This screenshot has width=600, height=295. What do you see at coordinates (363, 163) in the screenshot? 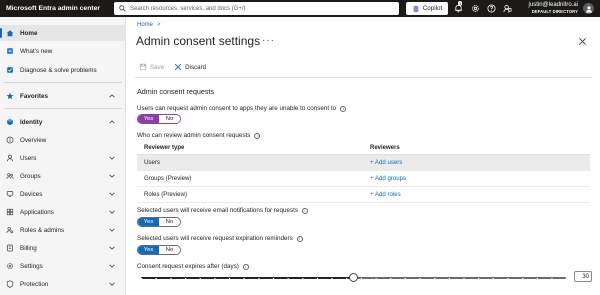
I see `table-row: Users + Add users` at bounding box center [363, 163].